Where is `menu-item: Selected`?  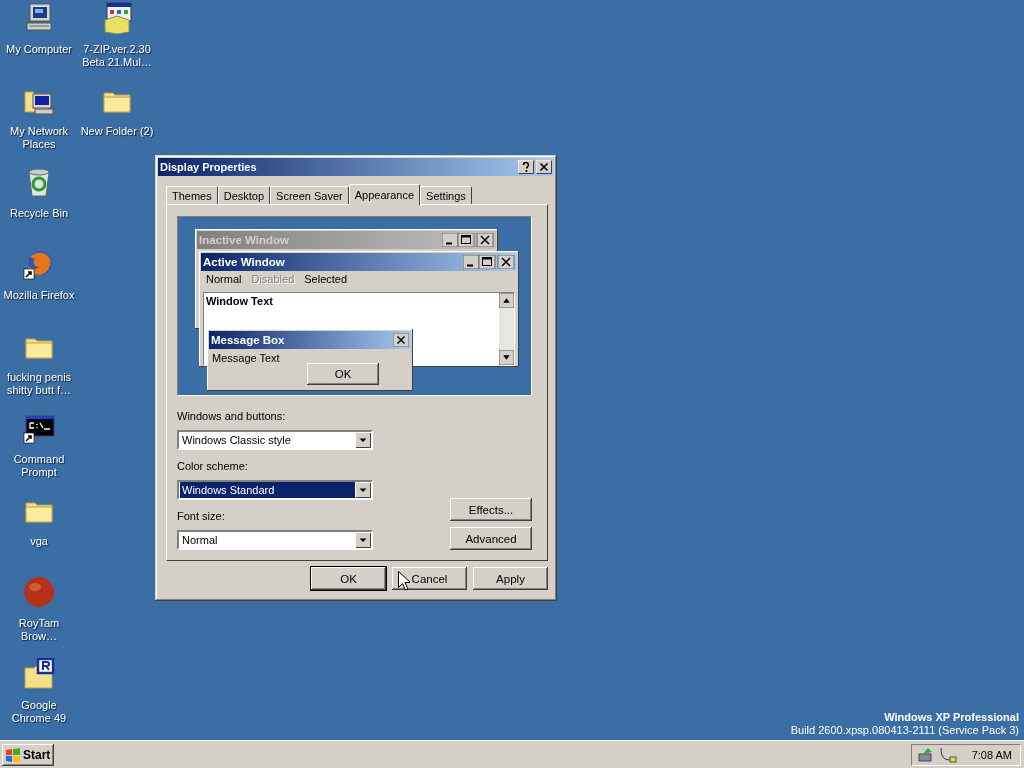
menu-item: Selected is located at coordinates (326, 280).